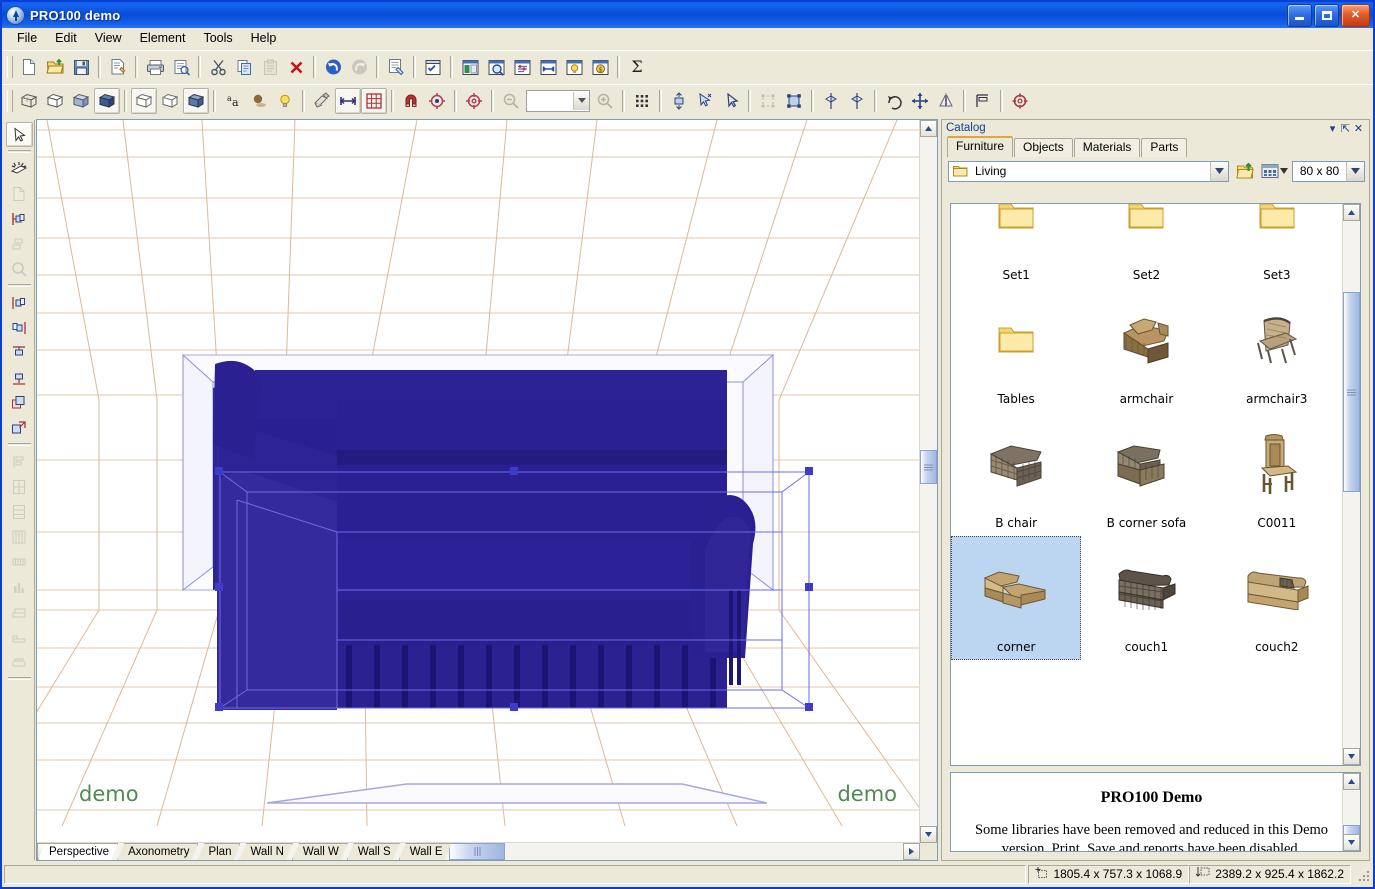  What do you see at coordinates (285, 101) in the screenshot?
I see `light-bulb-icon` at bounding box center [285, 101].